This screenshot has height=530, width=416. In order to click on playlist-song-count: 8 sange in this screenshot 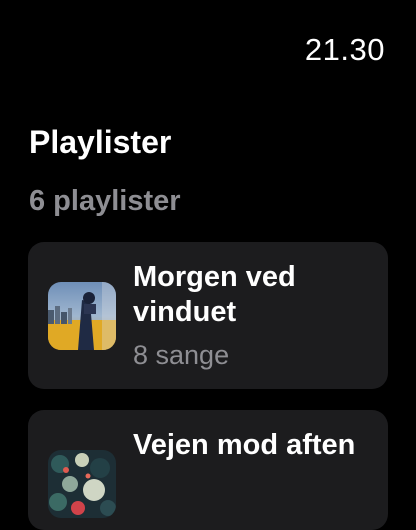, I will do `click(181, 355)`.